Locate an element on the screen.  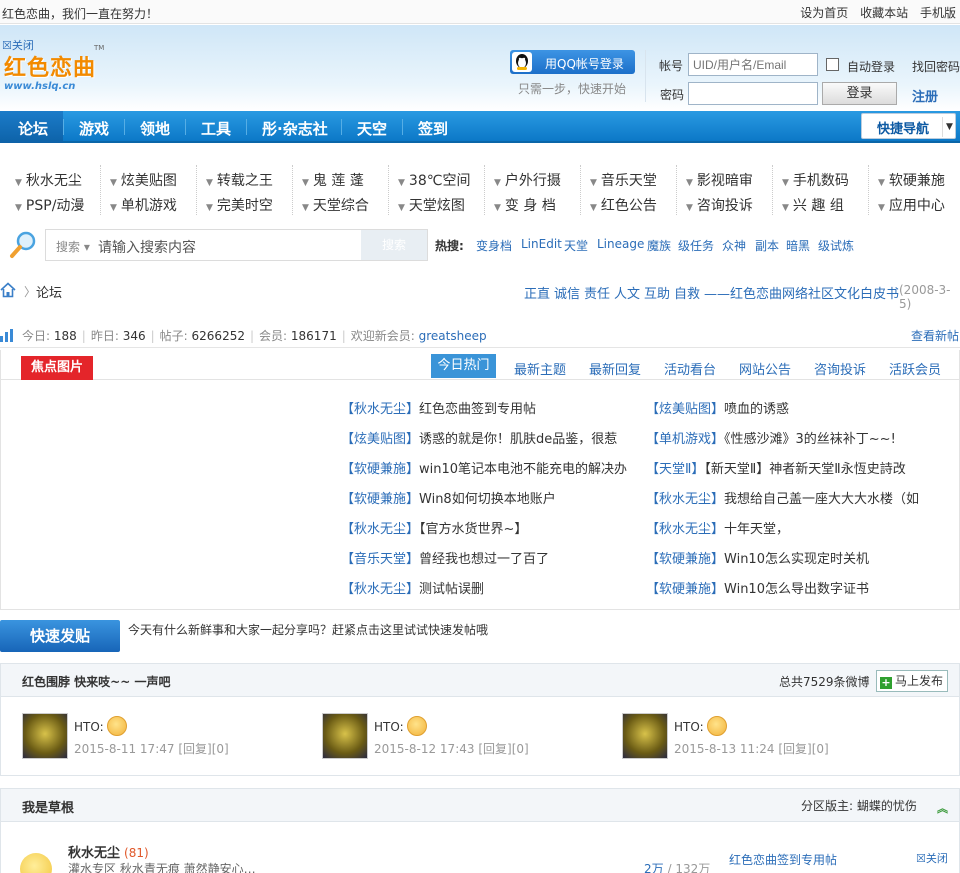
board-link: ▼ 变 身 档 is located at coordinates (525, 205).